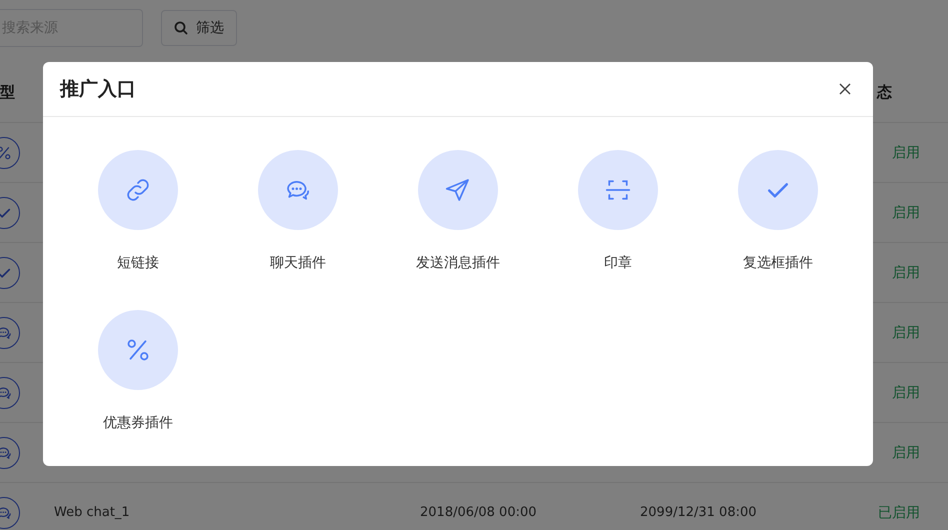  Describe the element at coordinates (479, 512) in the screenshot. I see `table-cell-text: 2018/06/08 00:00` at that location.